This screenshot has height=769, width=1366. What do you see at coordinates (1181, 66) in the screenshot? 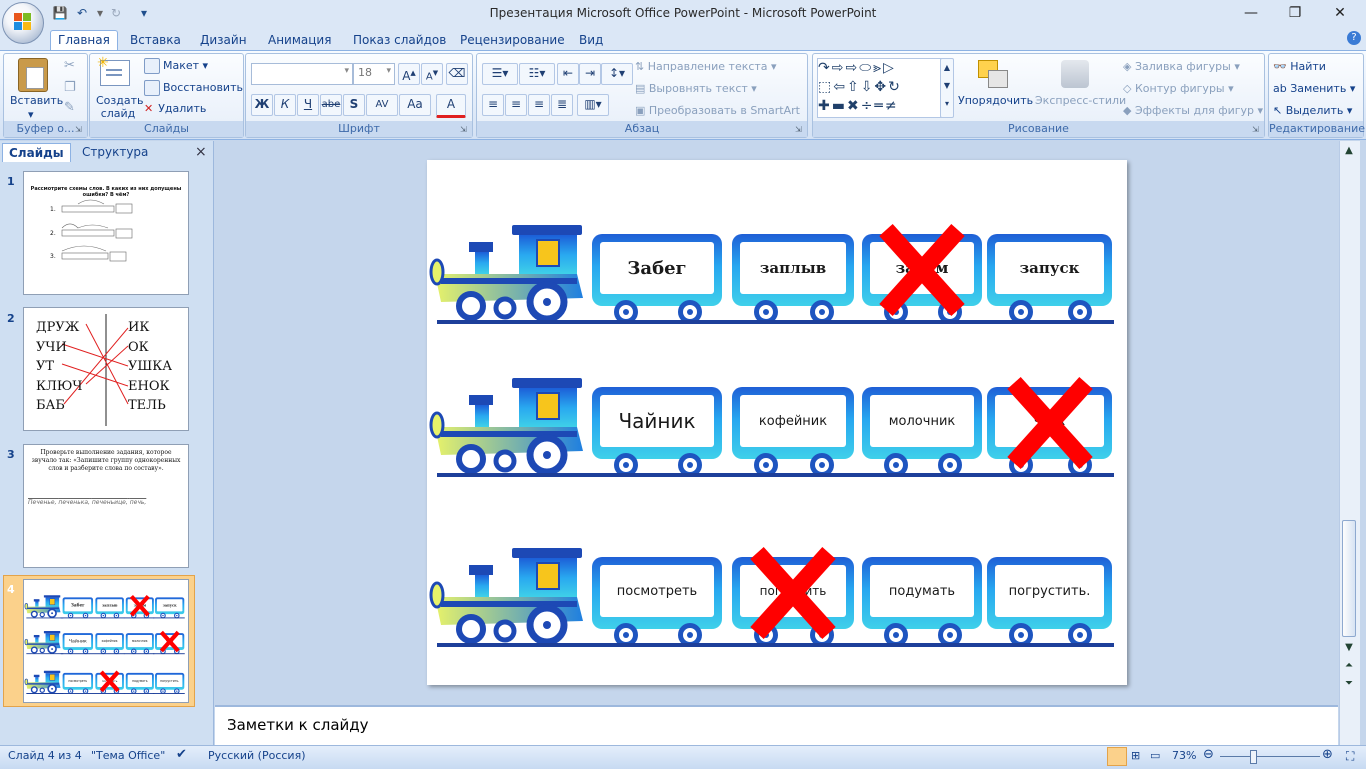
I see `shape-fill-button: ◈ Заливка фигуры ▾` at bounding box center [1181, 66].